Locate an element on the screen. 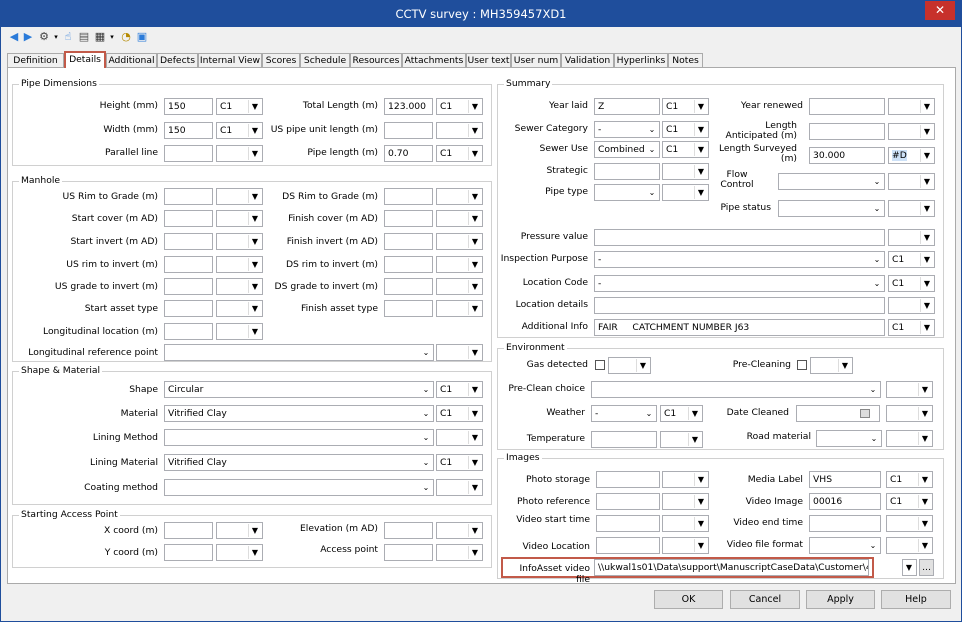  video-start-flag: ▼ is located at coordinates (685, 523).